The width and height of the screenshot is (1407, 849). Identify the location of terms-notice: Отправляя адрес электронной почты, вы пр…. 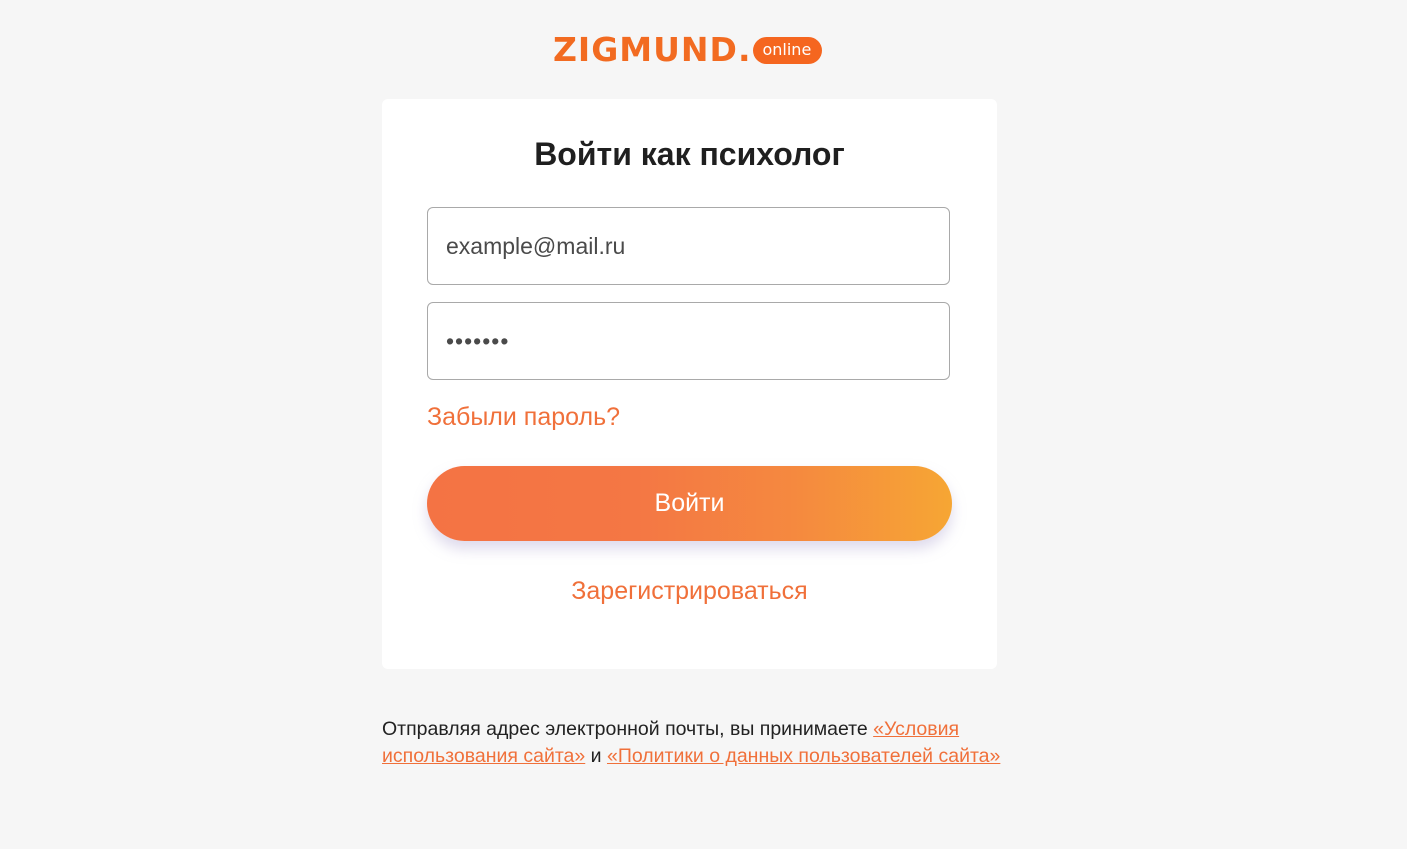
(694, 743).